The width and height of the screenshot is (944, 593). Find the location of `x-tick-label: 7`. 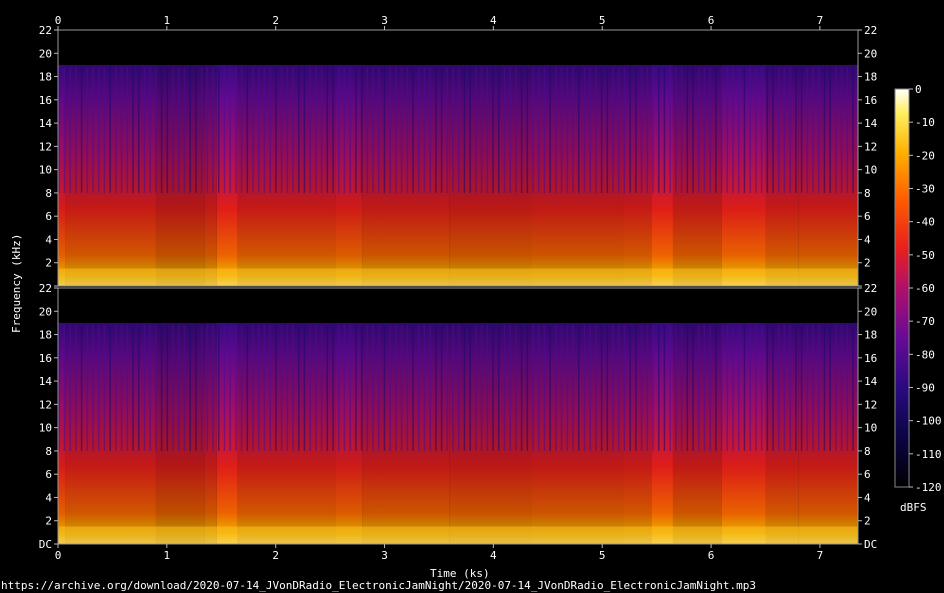

x-tick-label: 7 is located at coordinates (820, 20).